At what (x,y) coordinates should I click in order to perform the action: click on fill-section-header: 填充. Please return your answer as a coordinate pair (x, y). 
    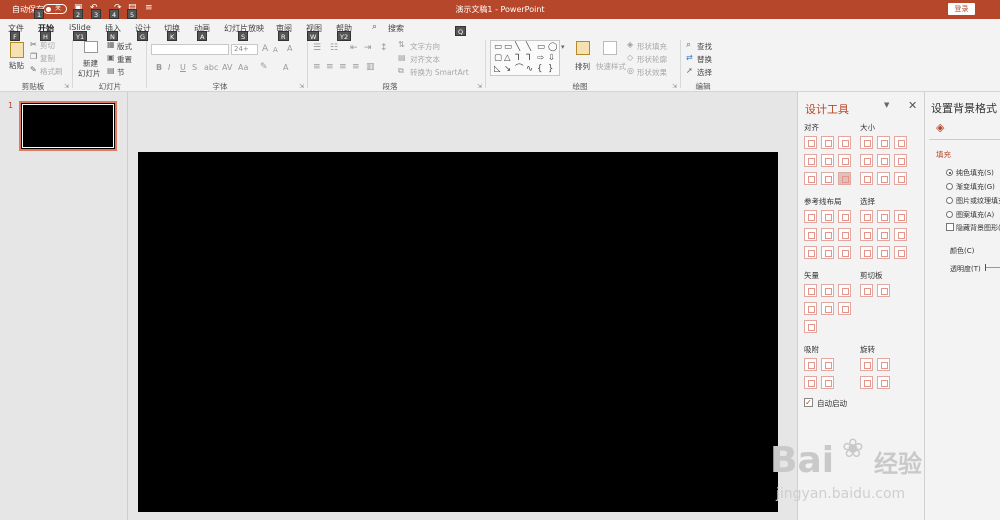
    Looking at the image, I should click on (943, 154).